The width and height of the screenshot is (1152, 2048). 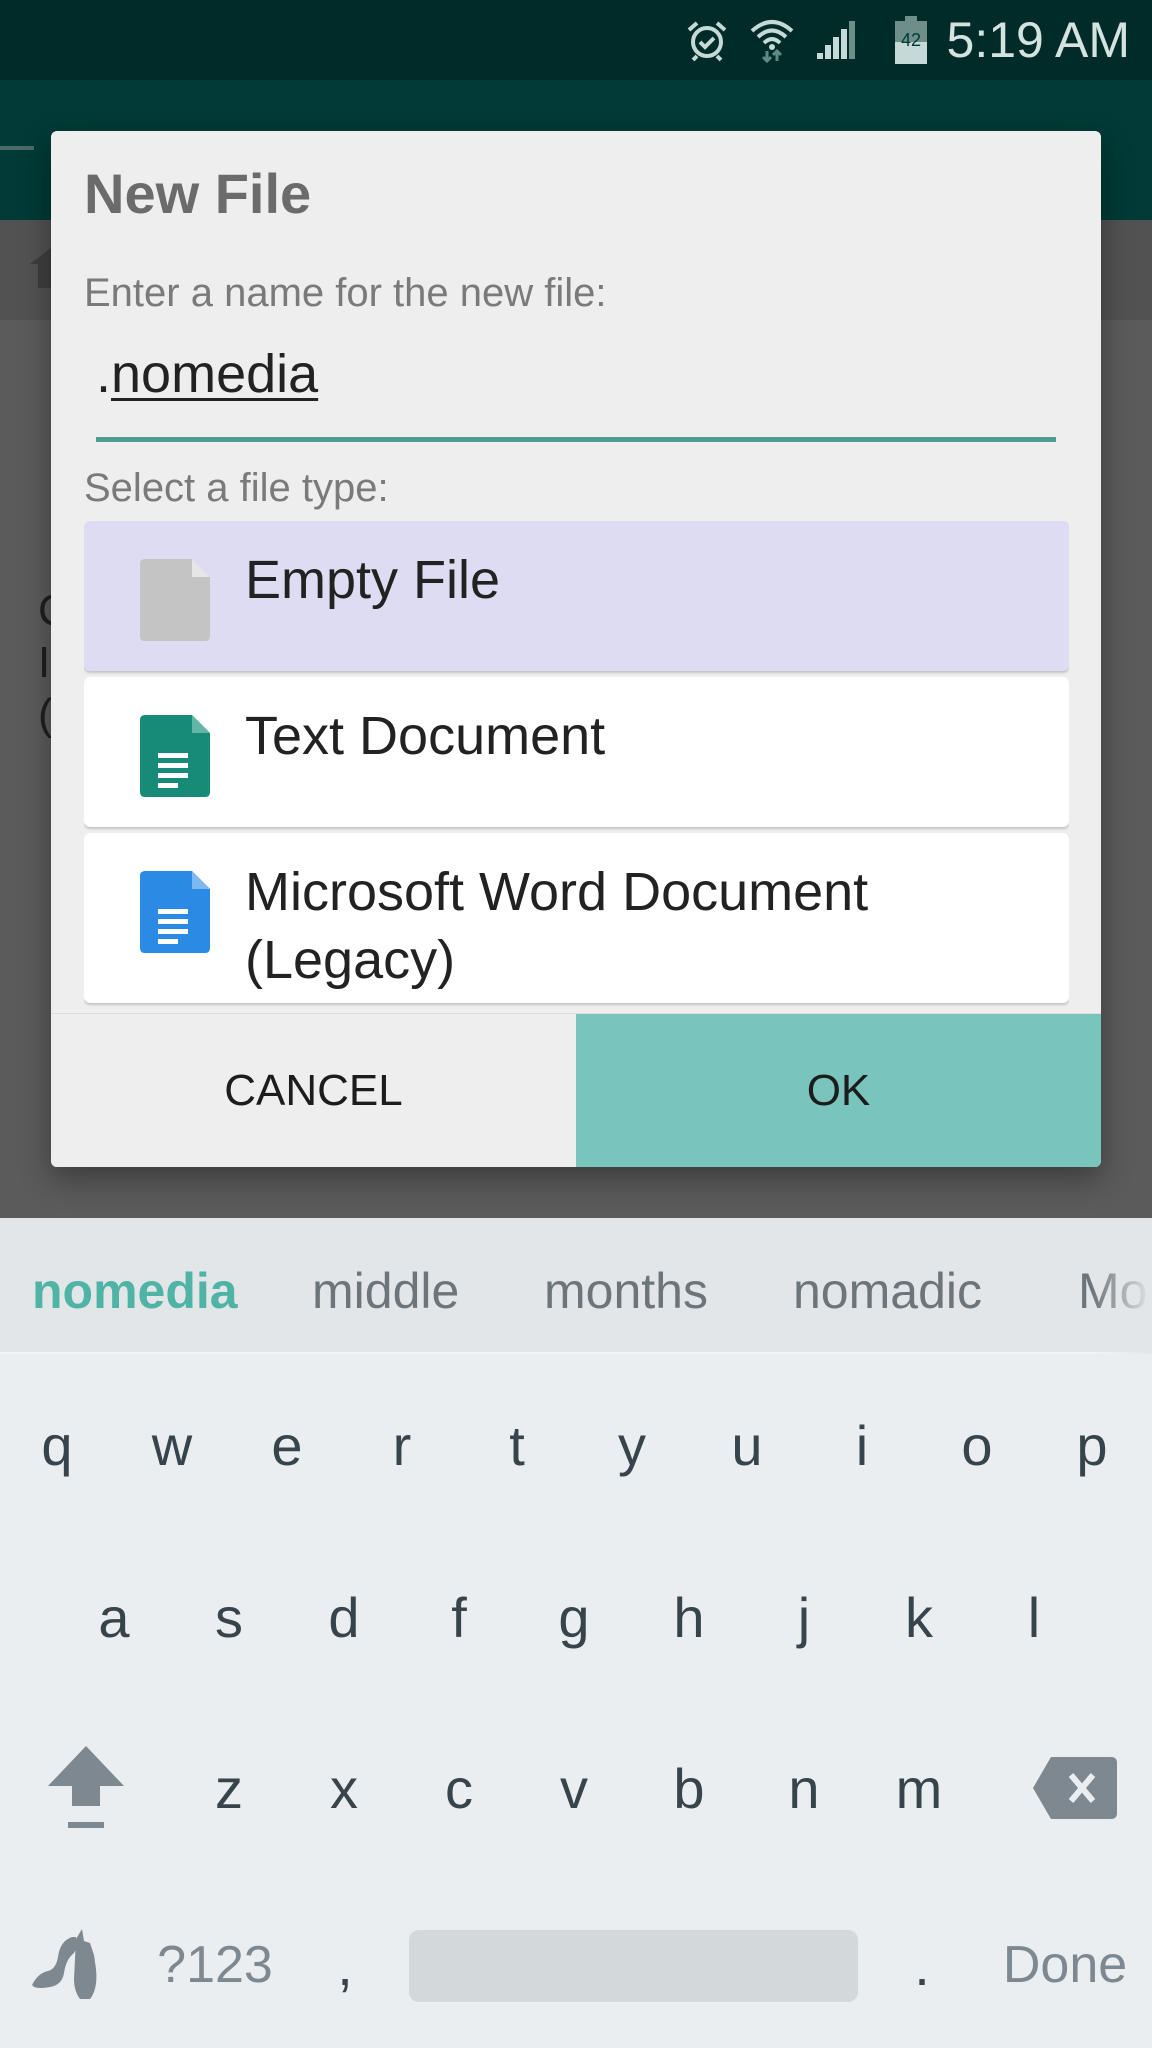 What do you see at coordinates (633, 1966) in the screenshot?
I see `space-key` at bounding box center [633, 1966].